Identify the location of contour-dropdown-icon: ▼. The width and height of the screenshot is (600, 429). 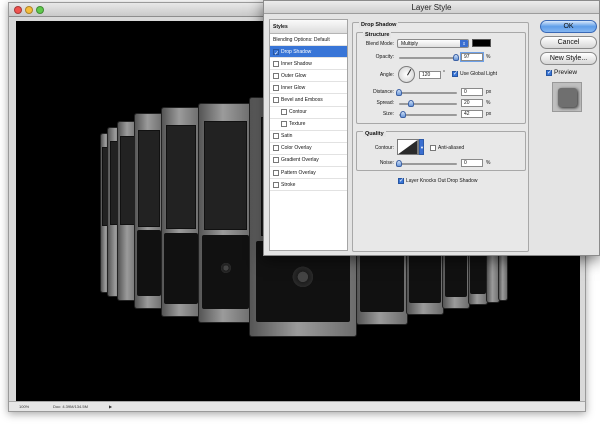
(421, 147).